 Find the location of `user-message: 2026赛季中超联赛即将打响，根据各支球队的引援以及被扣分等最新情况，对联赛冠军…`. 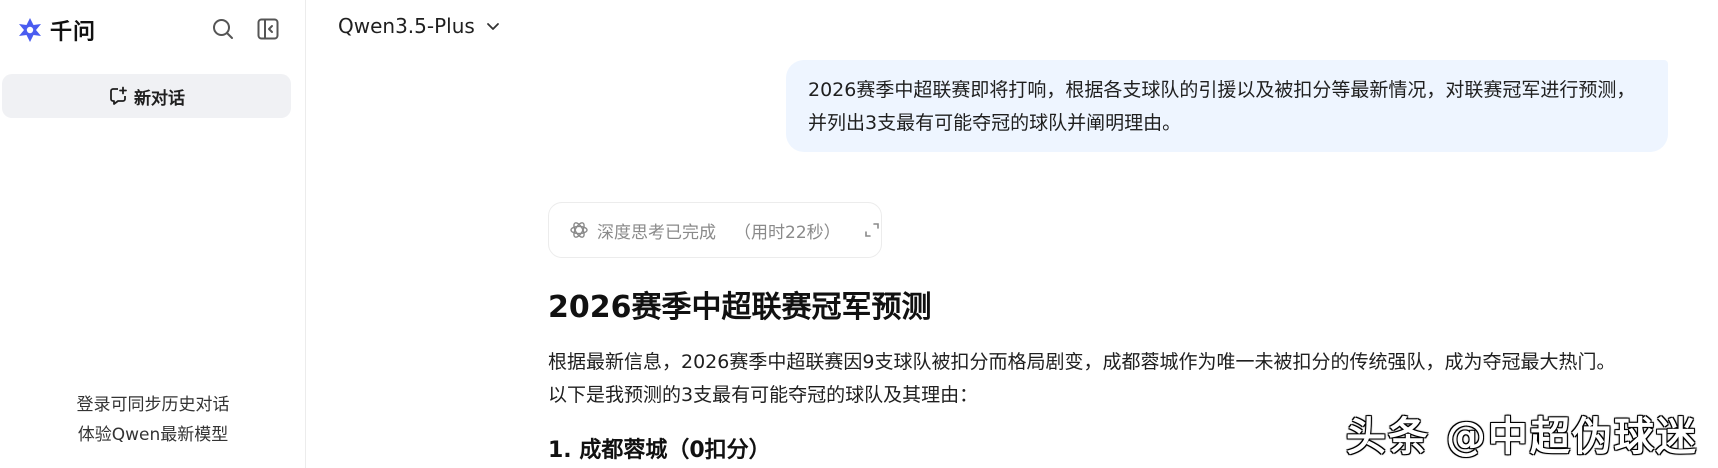

user-message: 2026赛季中超联赛即将打响，根据各支球队的引援以及被扣分等最新情况，对联赛冠军… is located at coordinates (1227, 106).